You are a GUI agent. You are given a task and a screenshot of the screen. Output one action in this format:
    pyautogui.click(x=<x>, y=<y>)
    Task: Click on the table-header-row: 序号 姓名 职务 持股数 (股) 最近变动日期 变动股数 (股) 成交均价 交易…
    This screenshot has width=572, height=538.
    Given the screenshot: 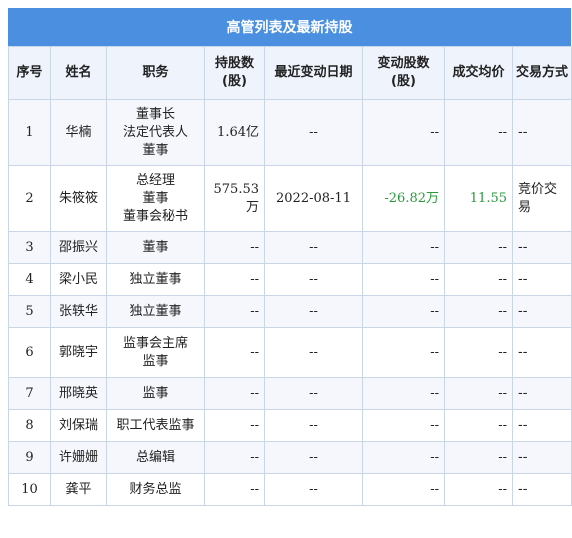 What is the action you would take?
    pyautogui.click(x=290, y=73)
    